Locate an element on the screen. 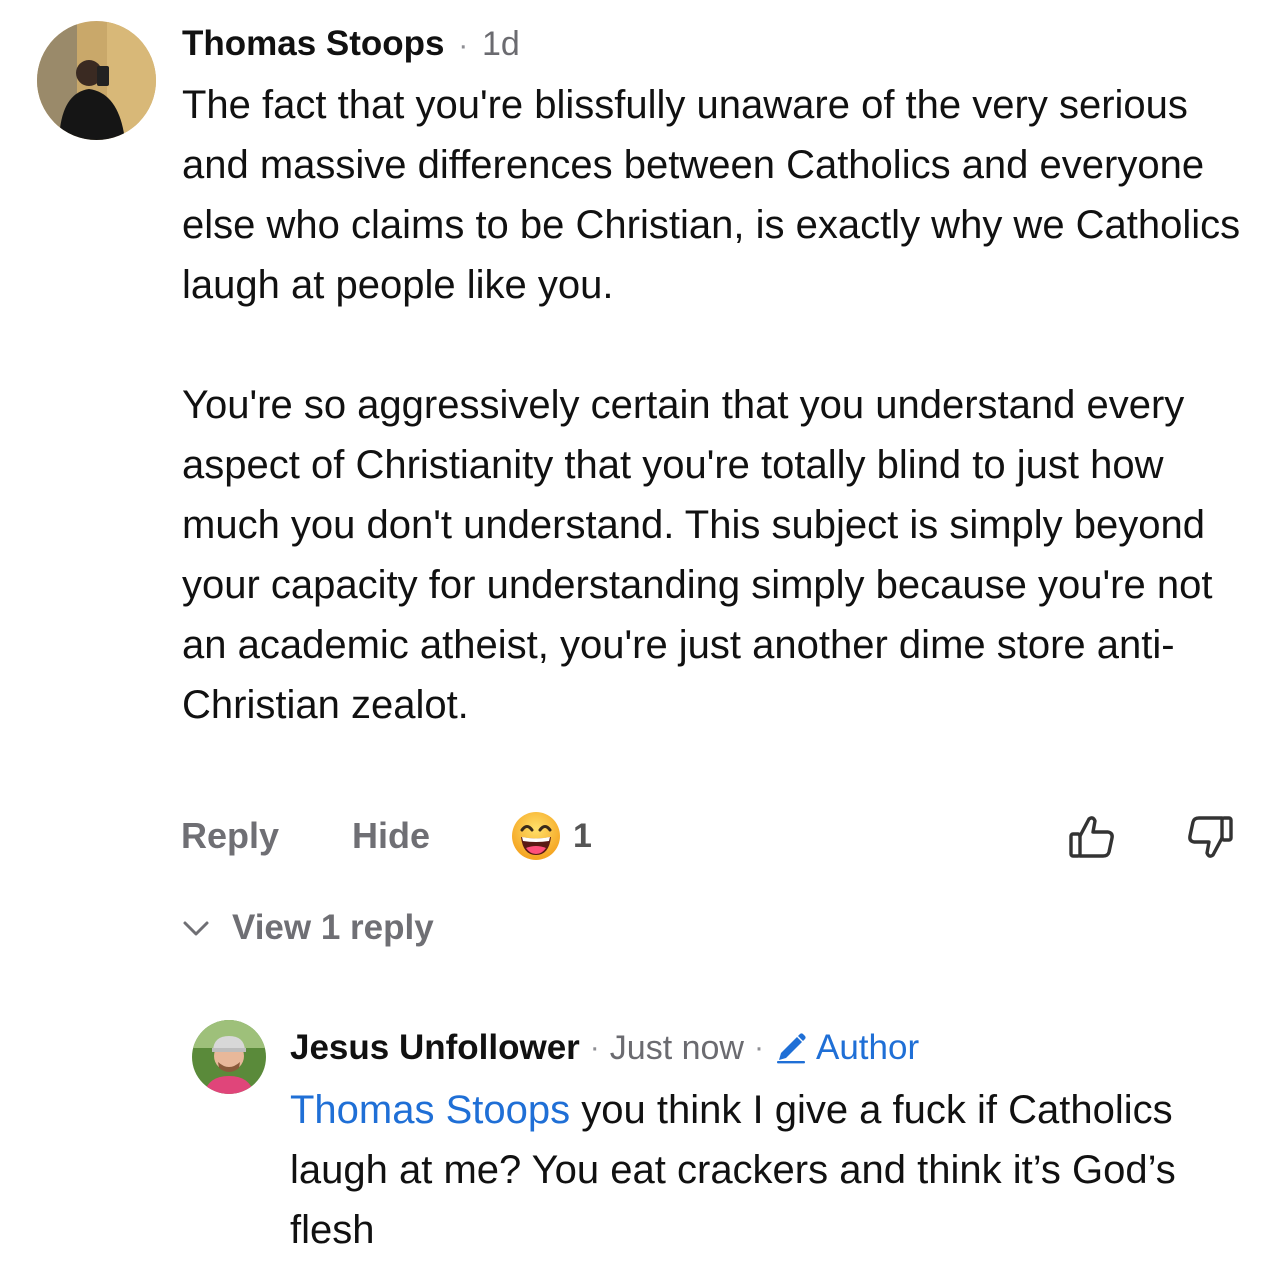 The width and height of the screenshot is (1284, 1262). view-replies-label: View 1 reply is located at coordinates (333, 927).